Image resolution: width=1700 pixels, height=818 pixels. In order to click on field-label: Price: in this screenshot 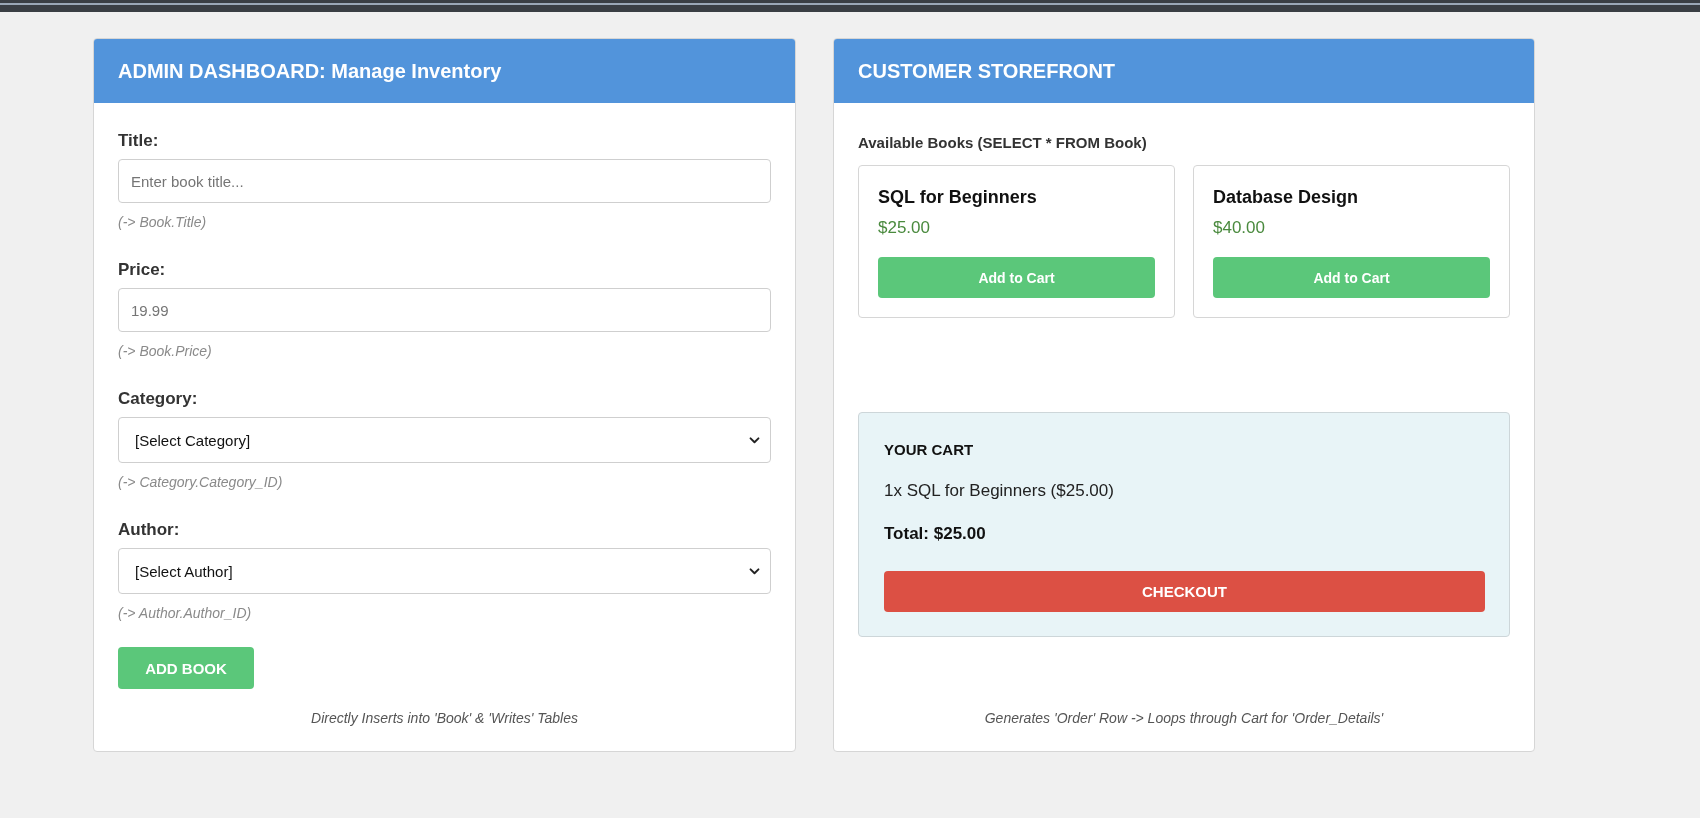, I will do `click(142, 270)`.